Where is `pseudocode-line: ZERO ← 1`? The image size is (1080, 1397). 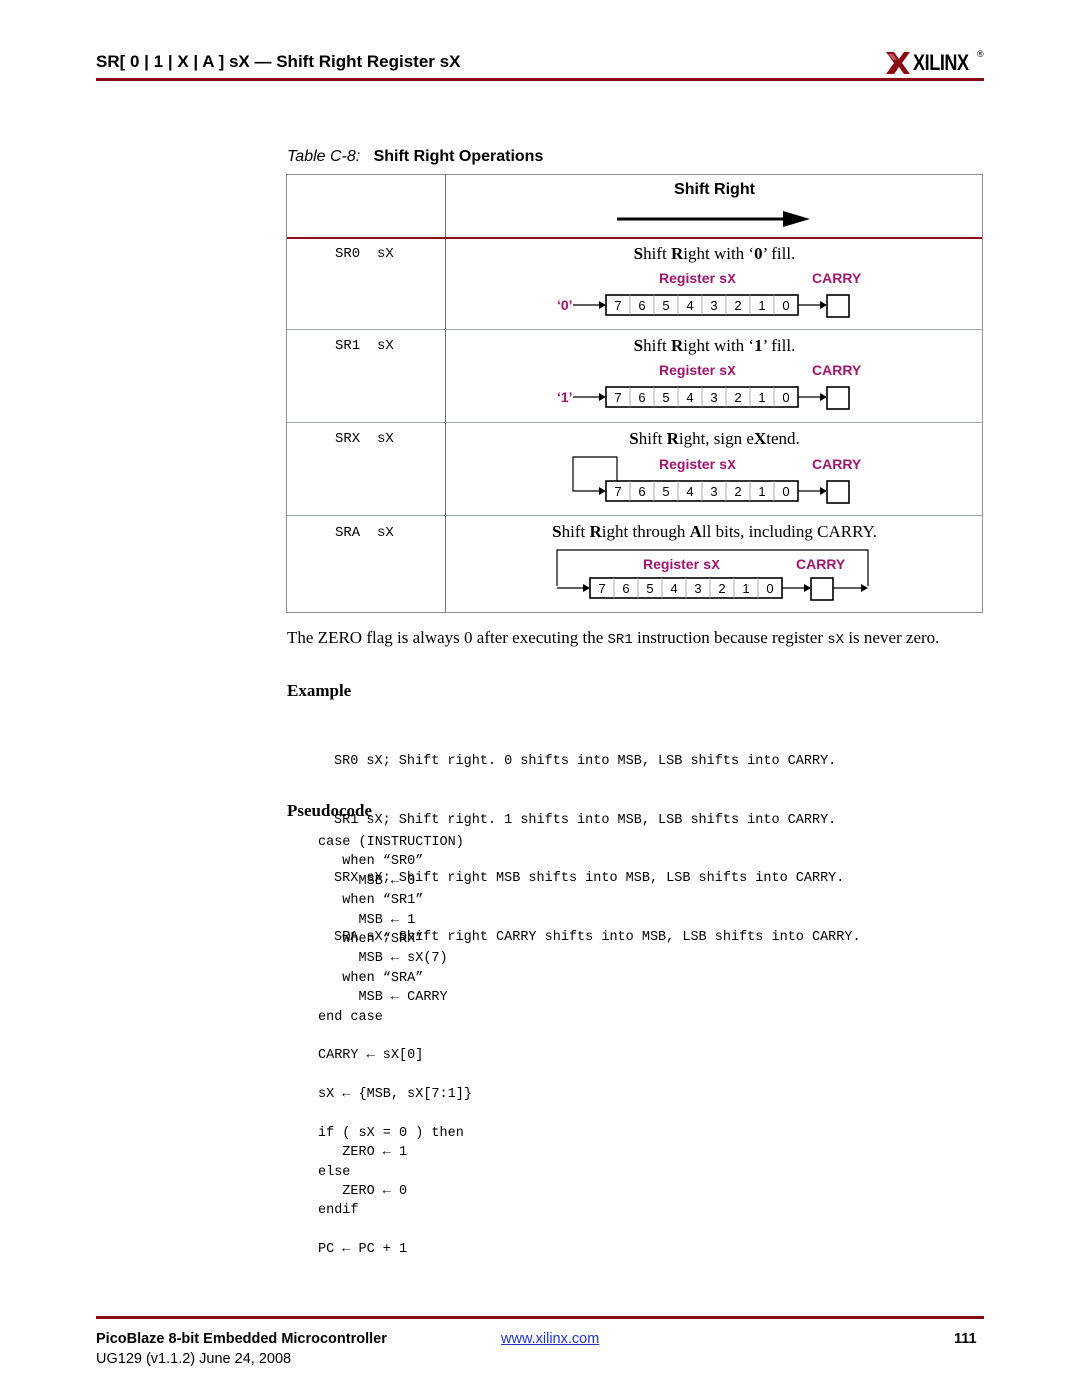
pseudocode-line: ZERO ← 1 is located at coordinates (363, 1153).